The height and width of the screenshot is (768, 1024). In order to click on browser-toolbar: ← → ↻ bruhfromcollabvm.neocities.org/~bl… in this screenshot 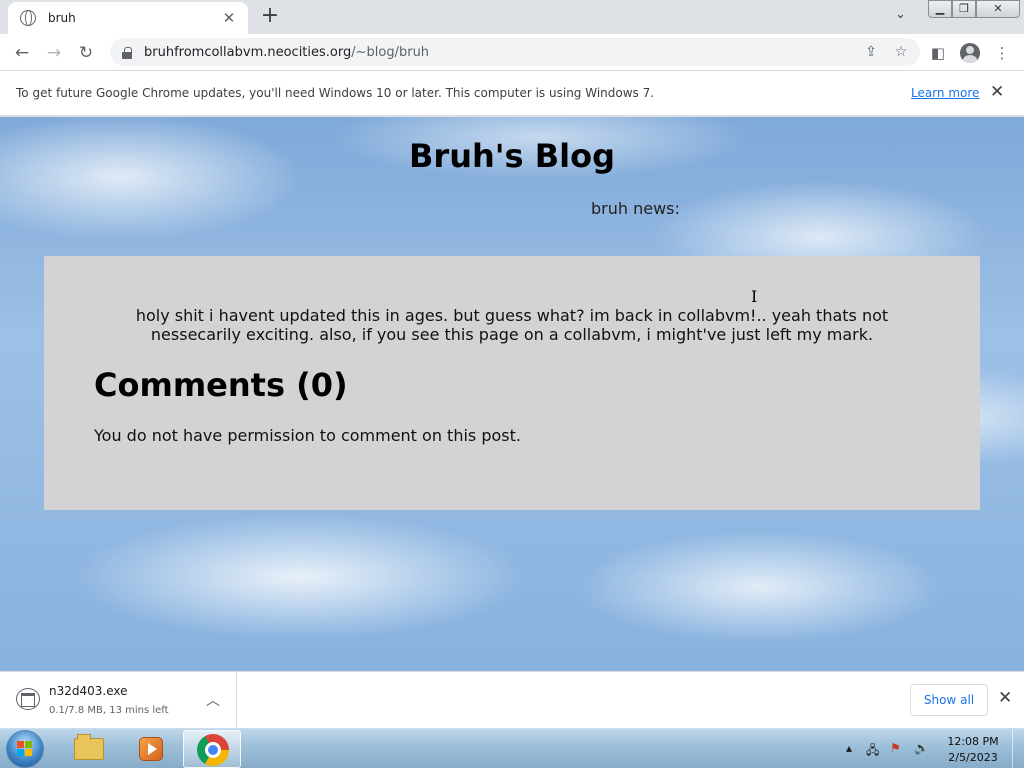, I will do `click(512, 52)`.